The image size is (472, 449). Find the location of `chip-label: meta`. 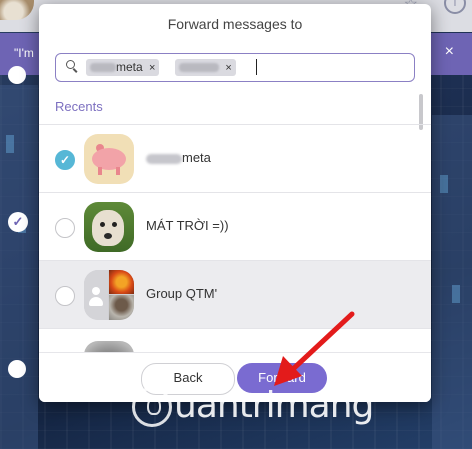

chip-label: meta is located at coordinates (129, 67).